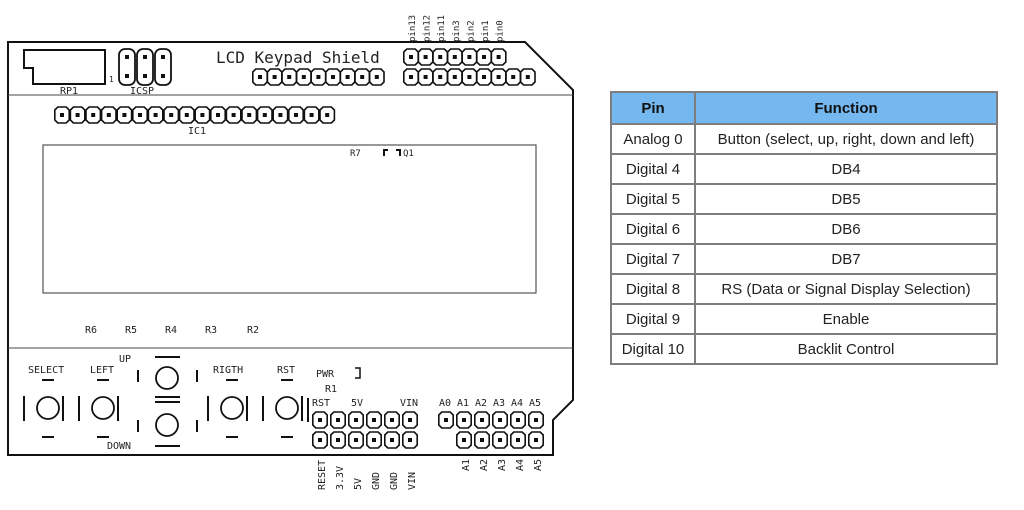  Describe the element at coordinates (653, 259) in the screenshot. I see `pin-cell: Digital 7` at that location.